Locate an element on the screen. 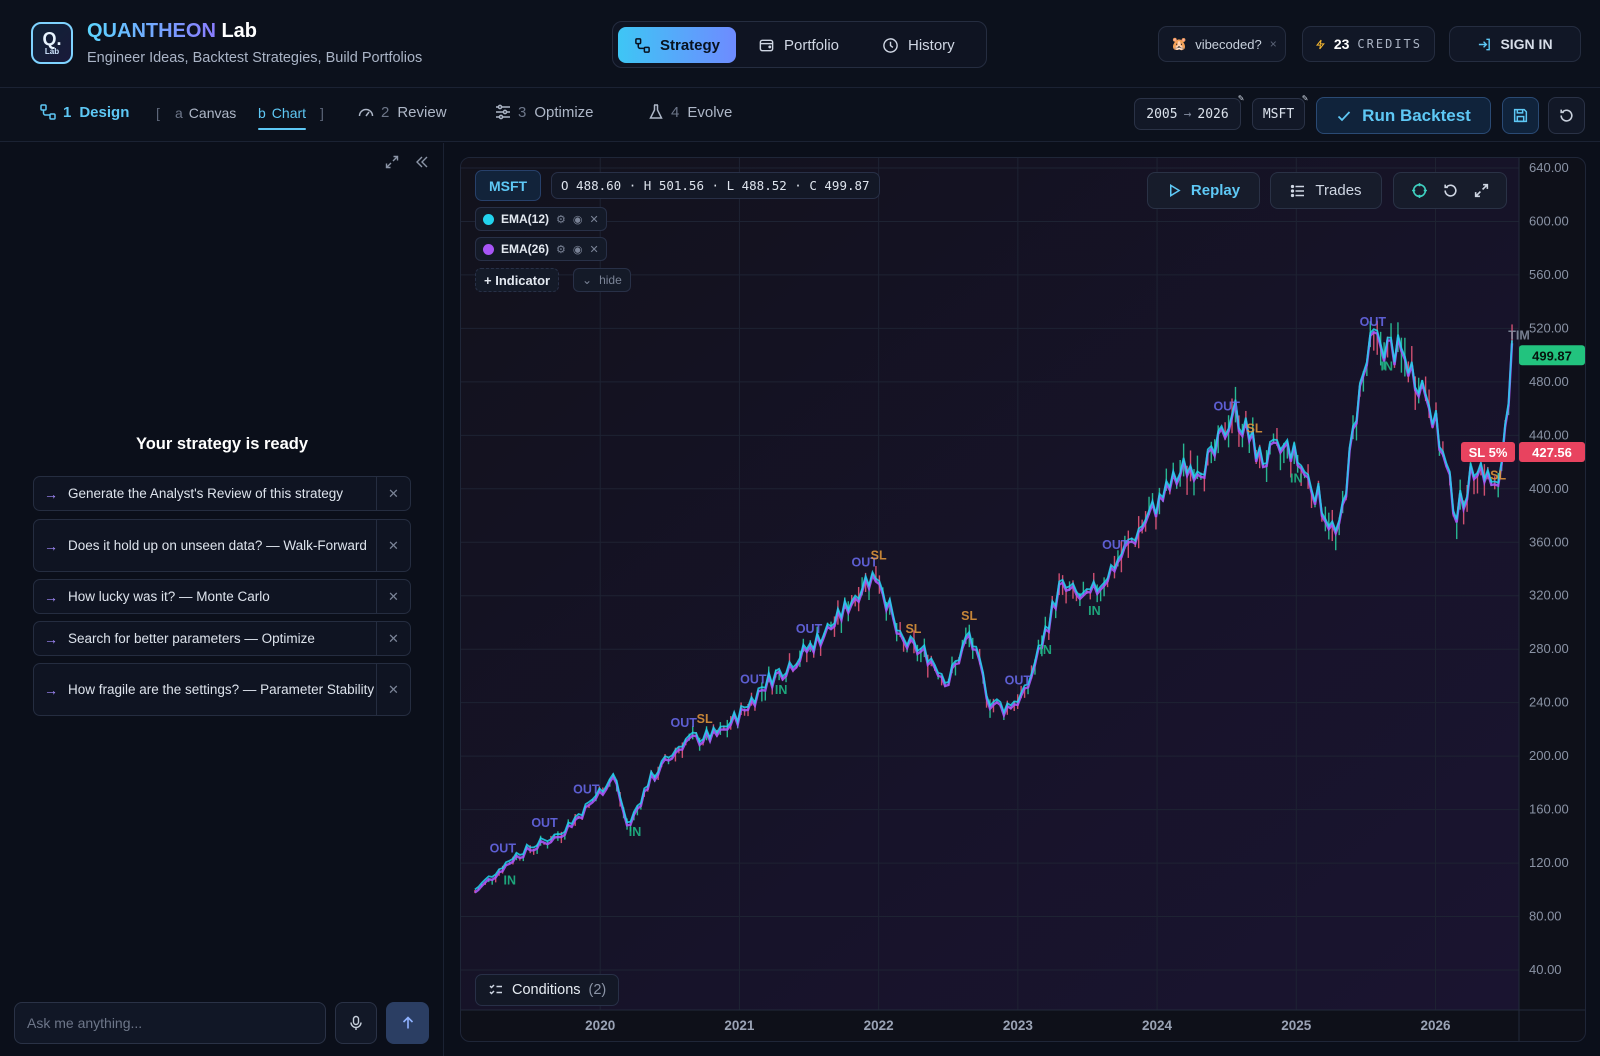 This screenshot has height=1056, width=1600. conditions-button: Conditions (2) is located at coordinates (547, 990).